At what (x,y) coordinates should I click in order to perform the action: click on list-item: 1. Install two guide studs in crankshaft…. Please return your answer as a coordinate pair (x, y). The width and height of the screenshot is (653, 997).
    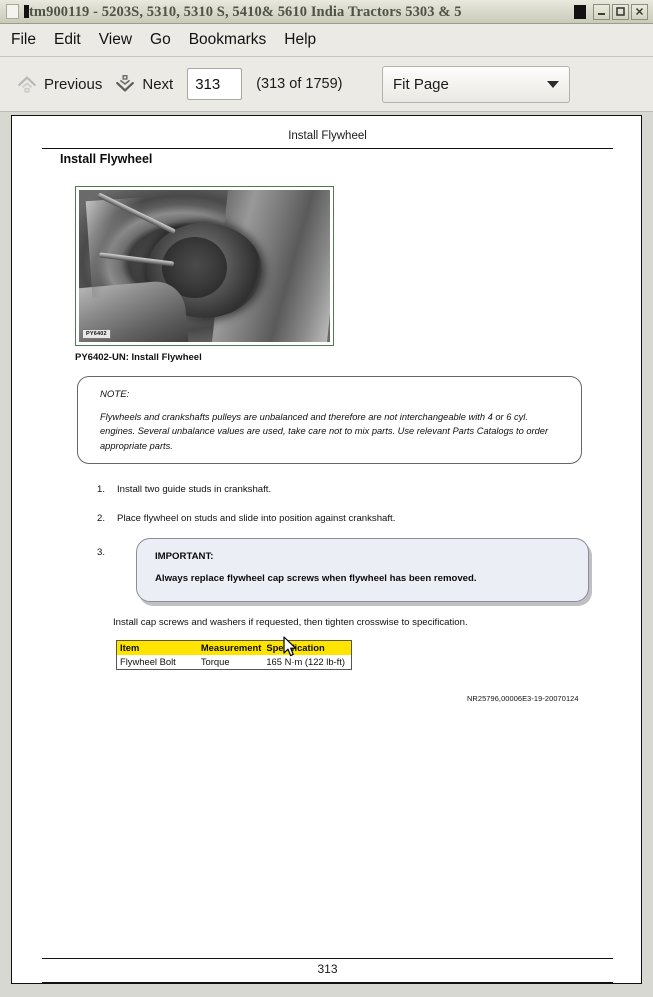
    Looking at the image, I should click on (337, 489).